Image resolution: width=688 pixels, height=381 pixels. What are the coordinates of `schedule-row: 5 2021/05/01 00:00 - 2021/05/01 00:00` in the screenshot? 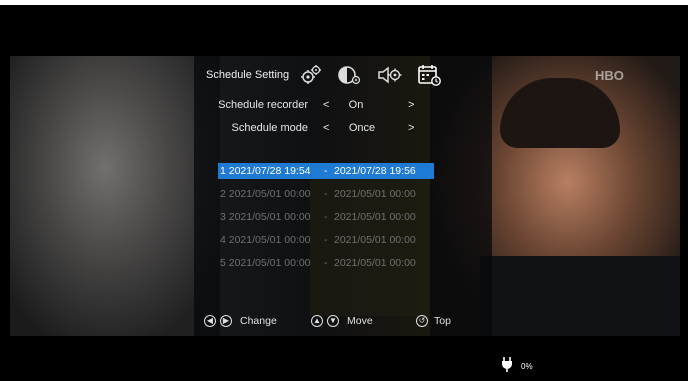 It's located at (326, 263).